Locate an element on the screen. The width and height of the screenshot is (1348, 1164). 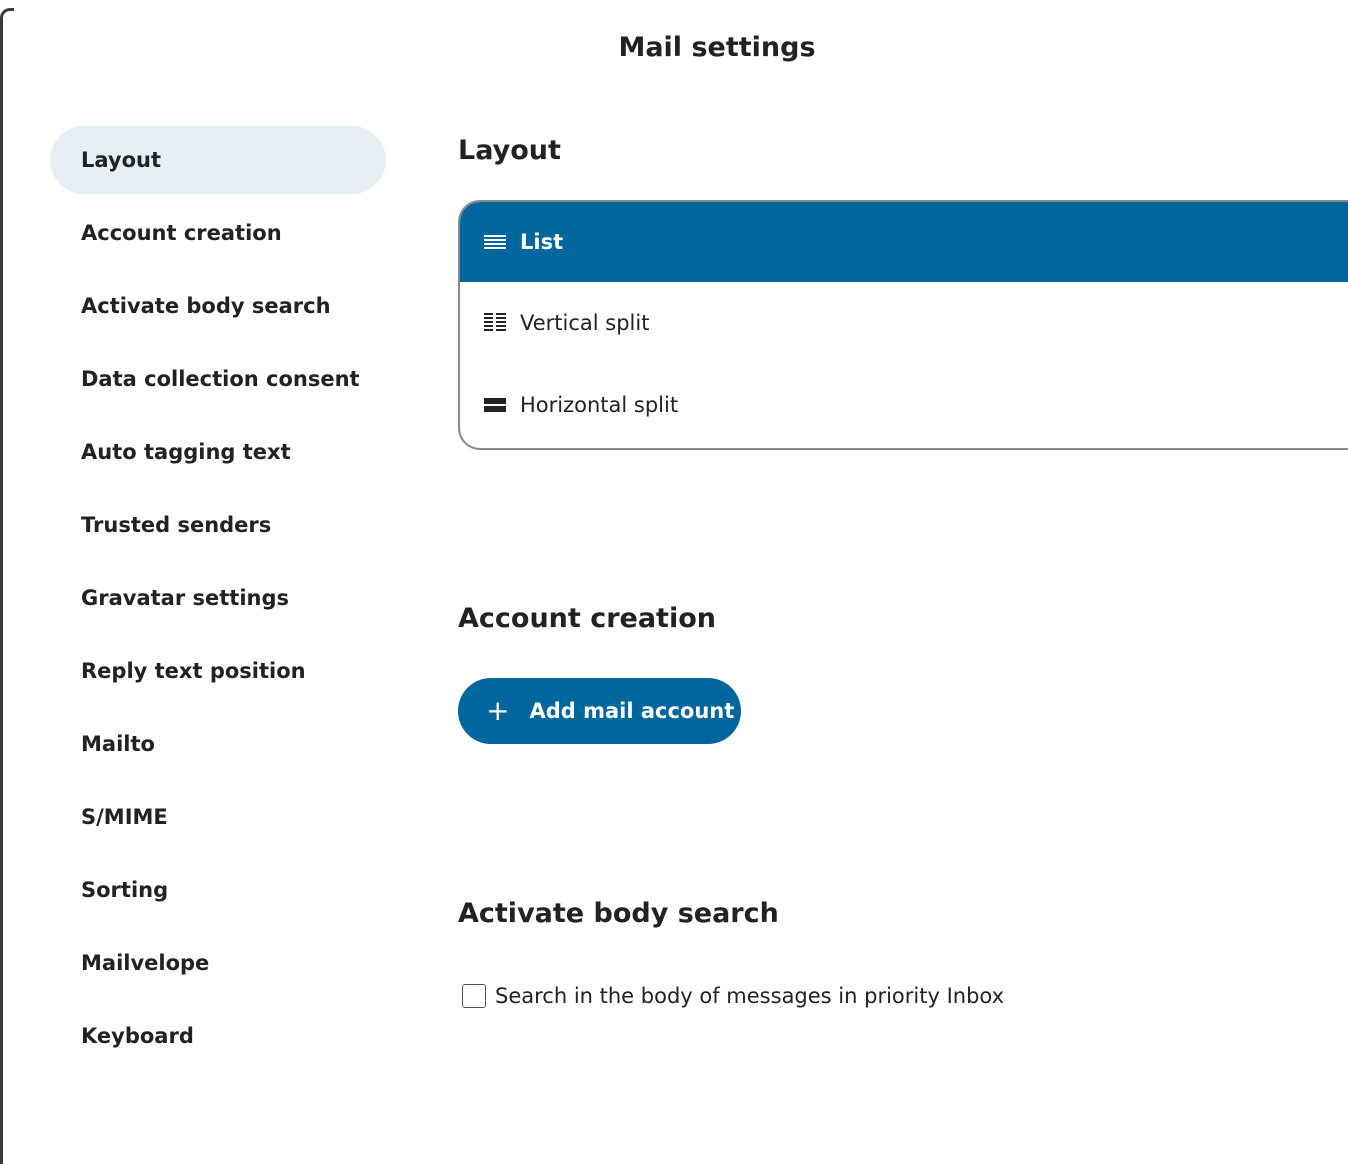
account-creation-section-heading: Account creation is located at coordinates (587, 618).